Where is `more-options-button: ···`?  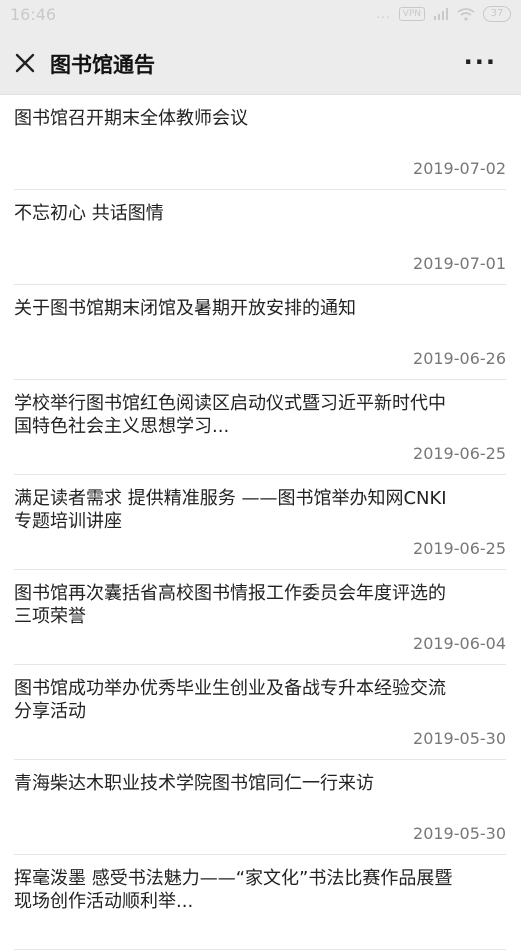 more-options-button: ··· is located at coordinates (480, 62).